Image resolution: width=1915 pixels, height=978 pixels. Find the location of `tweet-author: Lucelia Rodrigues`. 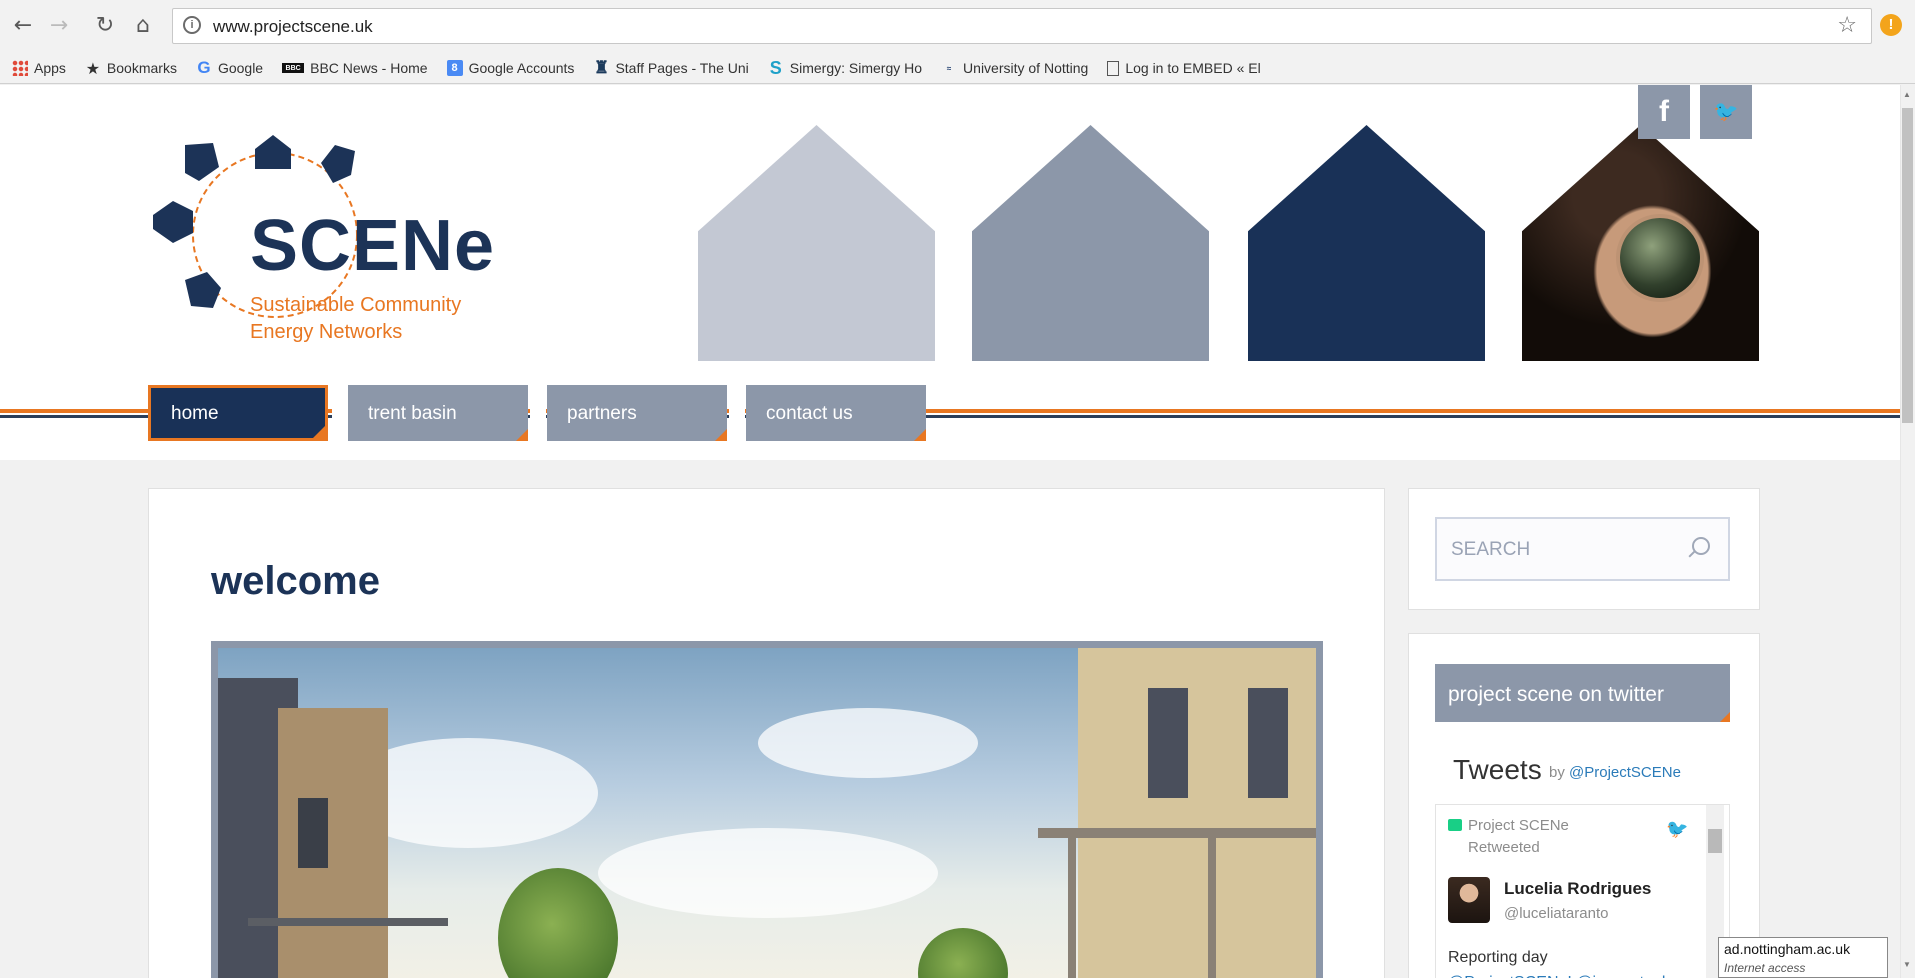

tweet-author: Lucelia Rodrigues is located at coordinates (1577, 889).